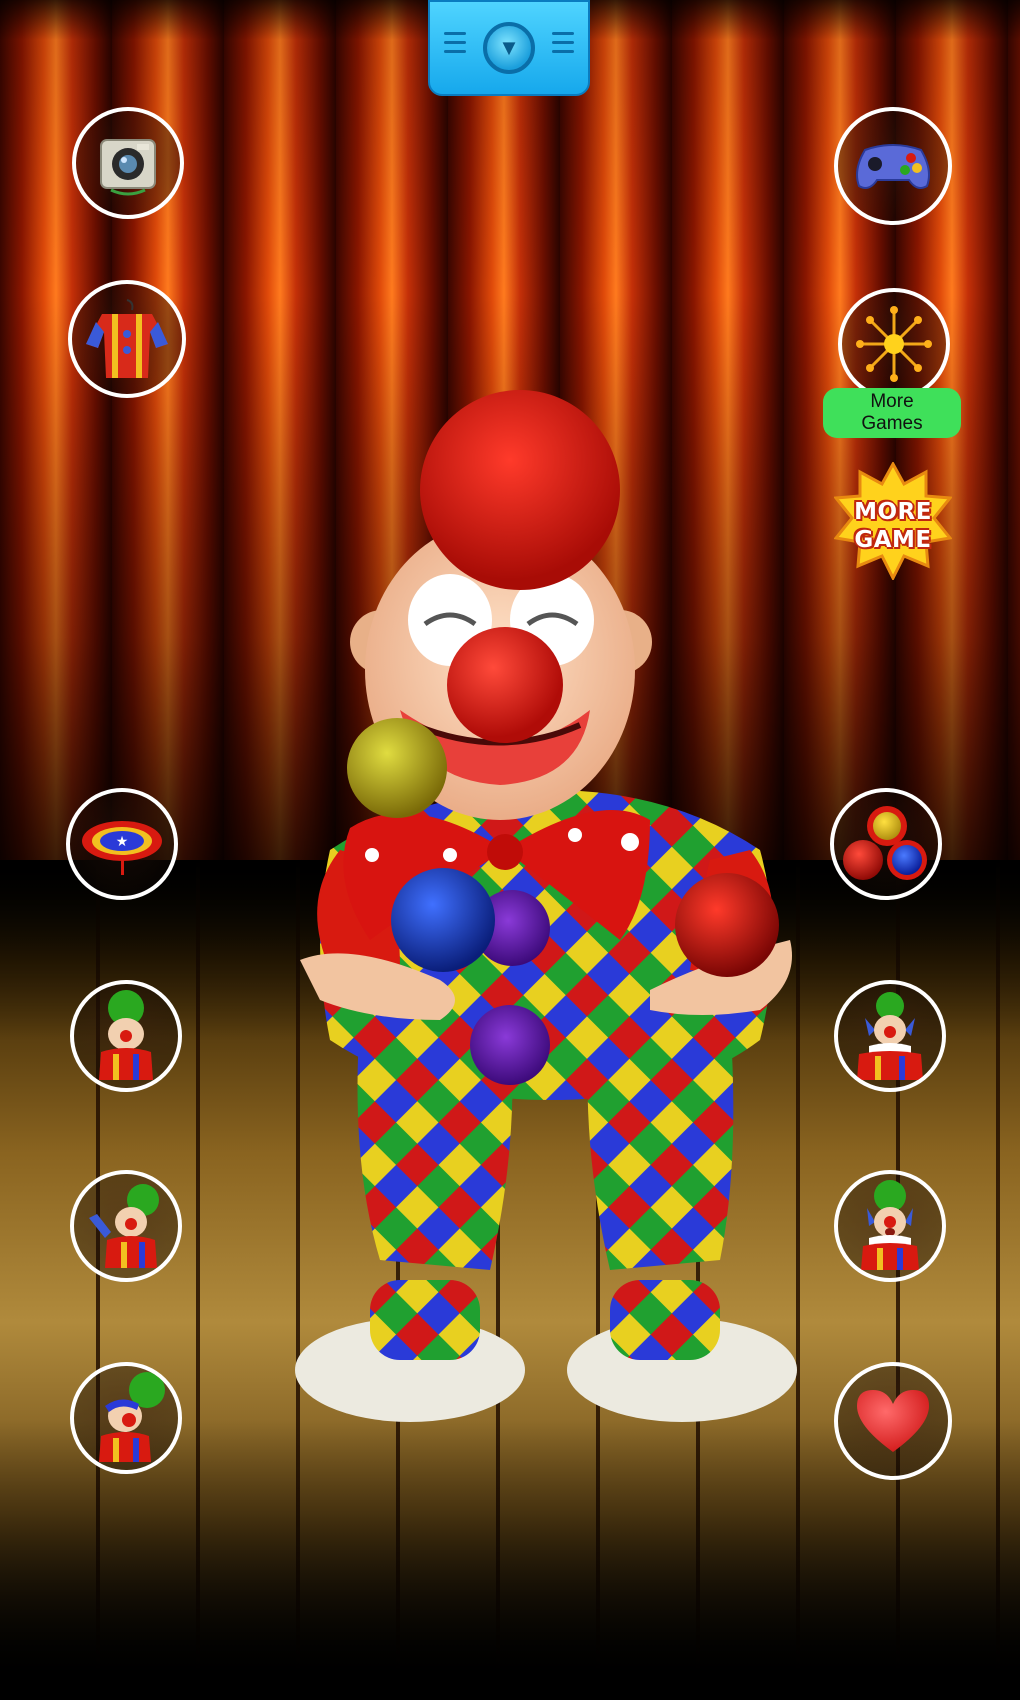 The image size is (1020, 1700). Describe the element at coordinates (563, 42) in the screenshot. I see `grip-lines-right` at that location.